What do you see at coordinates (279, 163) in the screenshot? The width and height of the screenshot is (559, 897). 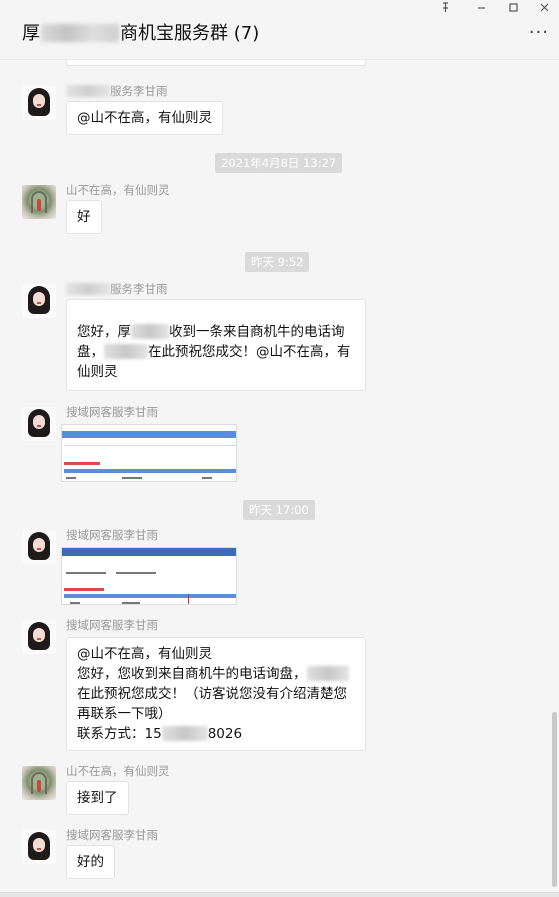 I see `timestamp: 2021年4月8日 13:27` at bounding box center [279, 163].